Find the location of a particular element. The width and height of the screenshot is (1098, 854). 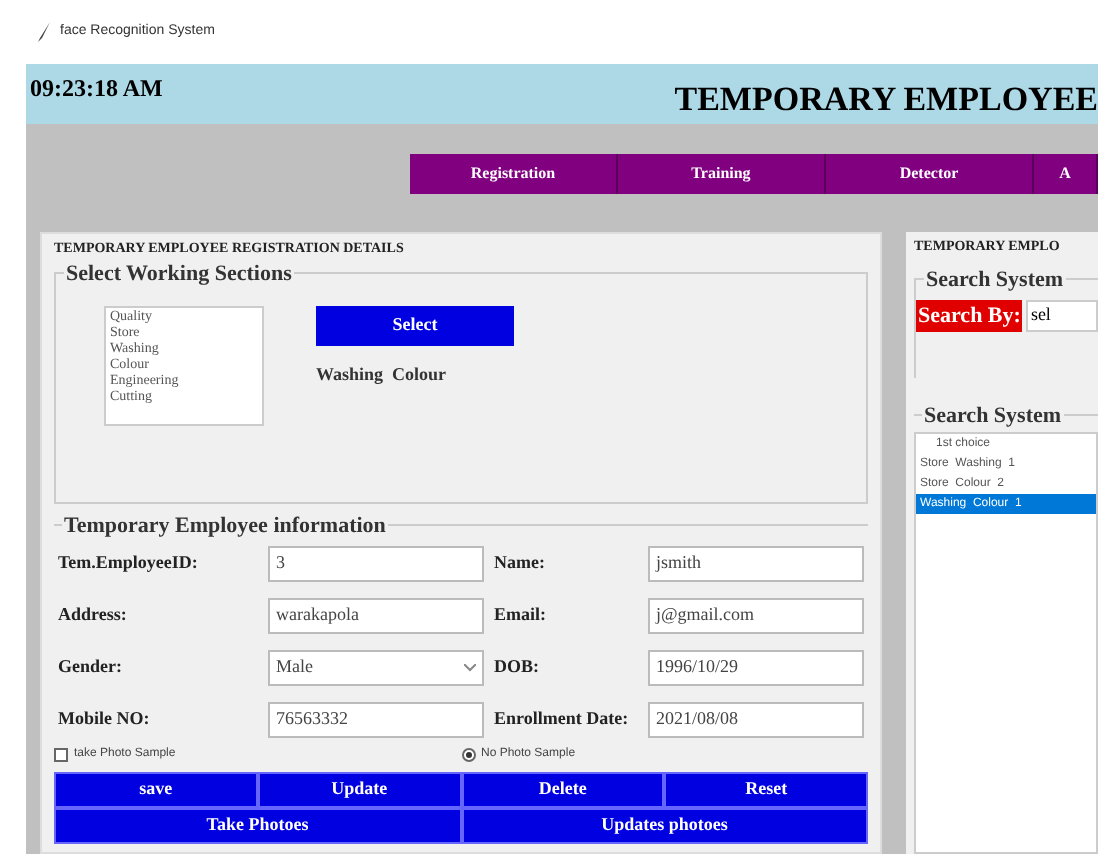

field-label: Enrollment Date: is located at coordinates (562, 718).